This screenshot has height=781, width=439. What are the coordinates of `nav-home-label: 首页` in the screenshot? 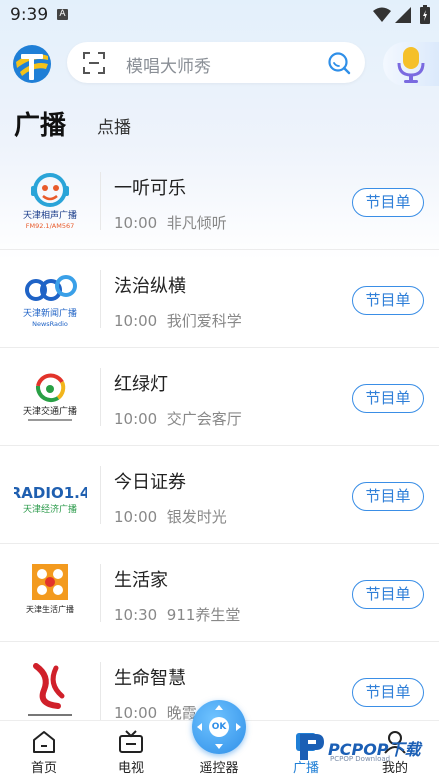 It's located at (43, 768).